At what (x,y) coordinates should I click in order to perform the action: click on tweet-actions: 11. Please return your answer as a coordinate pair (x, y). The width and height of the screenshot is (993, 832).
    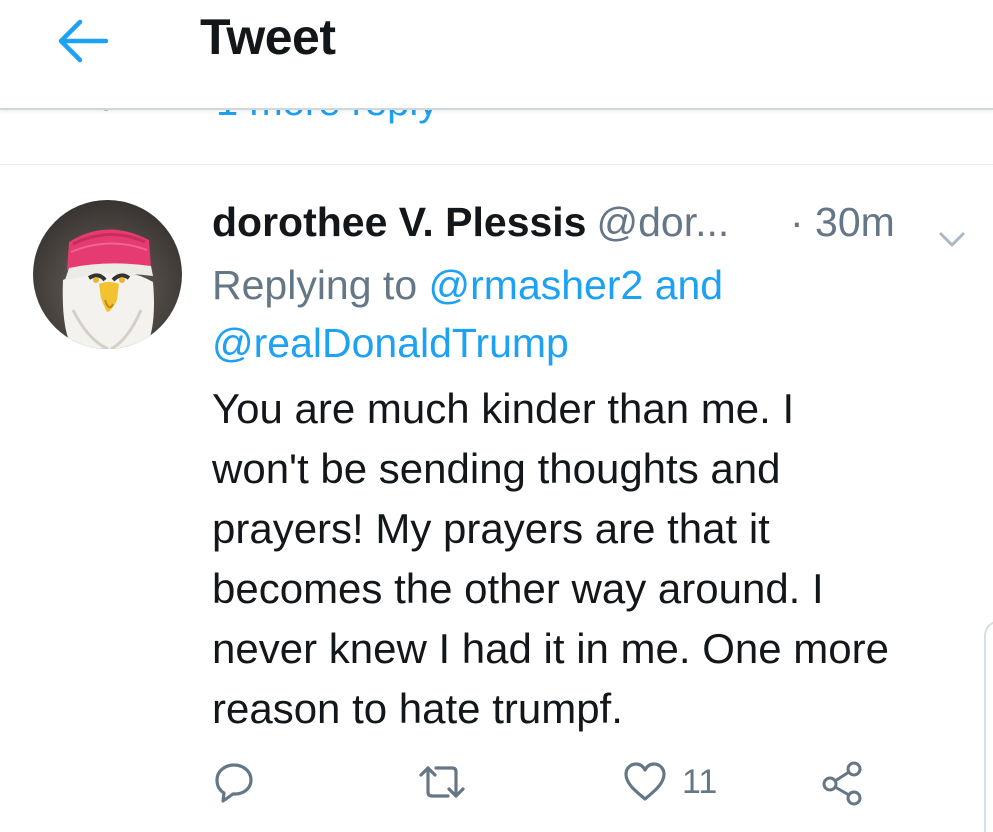
    Looking at the image, I should click on (496, 790).